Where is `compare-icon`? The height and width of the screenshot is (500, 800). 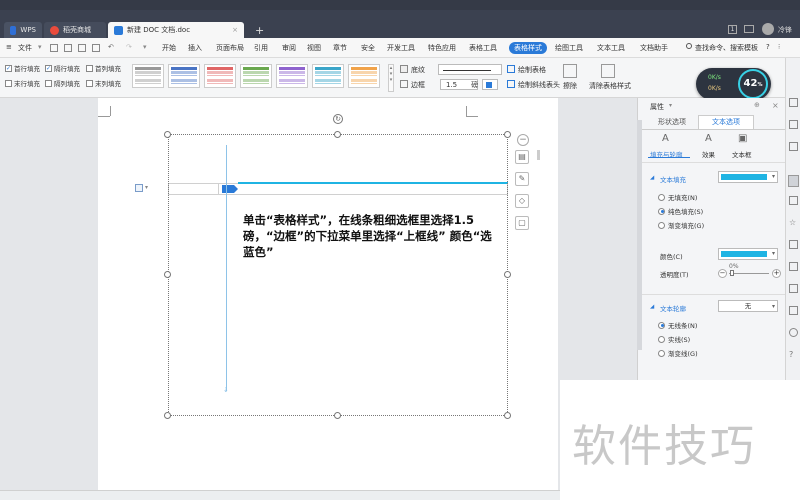
compare-icon is located at coordinates (793, 332).